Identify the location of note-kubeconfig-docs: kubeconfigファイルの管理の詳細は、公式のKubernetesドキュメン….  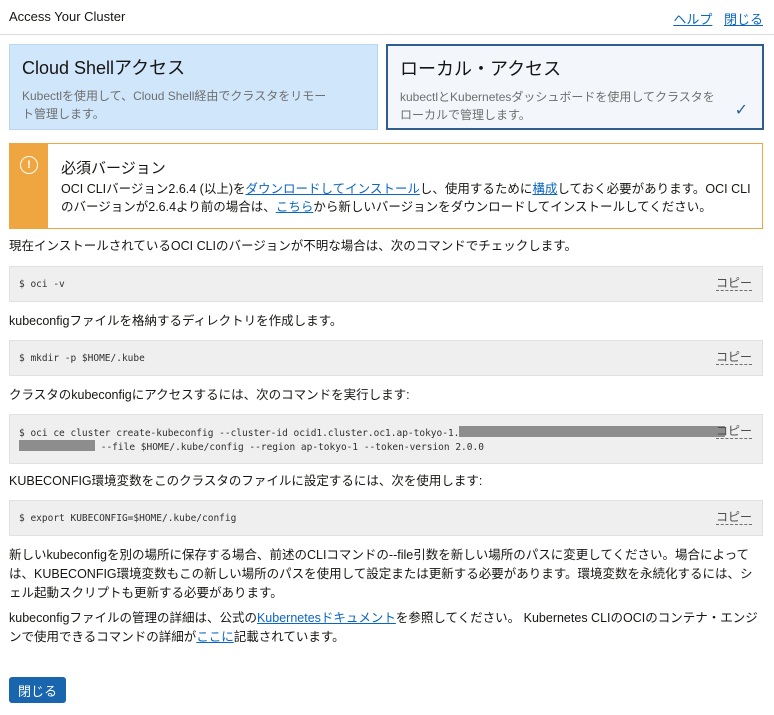
(387, 628).